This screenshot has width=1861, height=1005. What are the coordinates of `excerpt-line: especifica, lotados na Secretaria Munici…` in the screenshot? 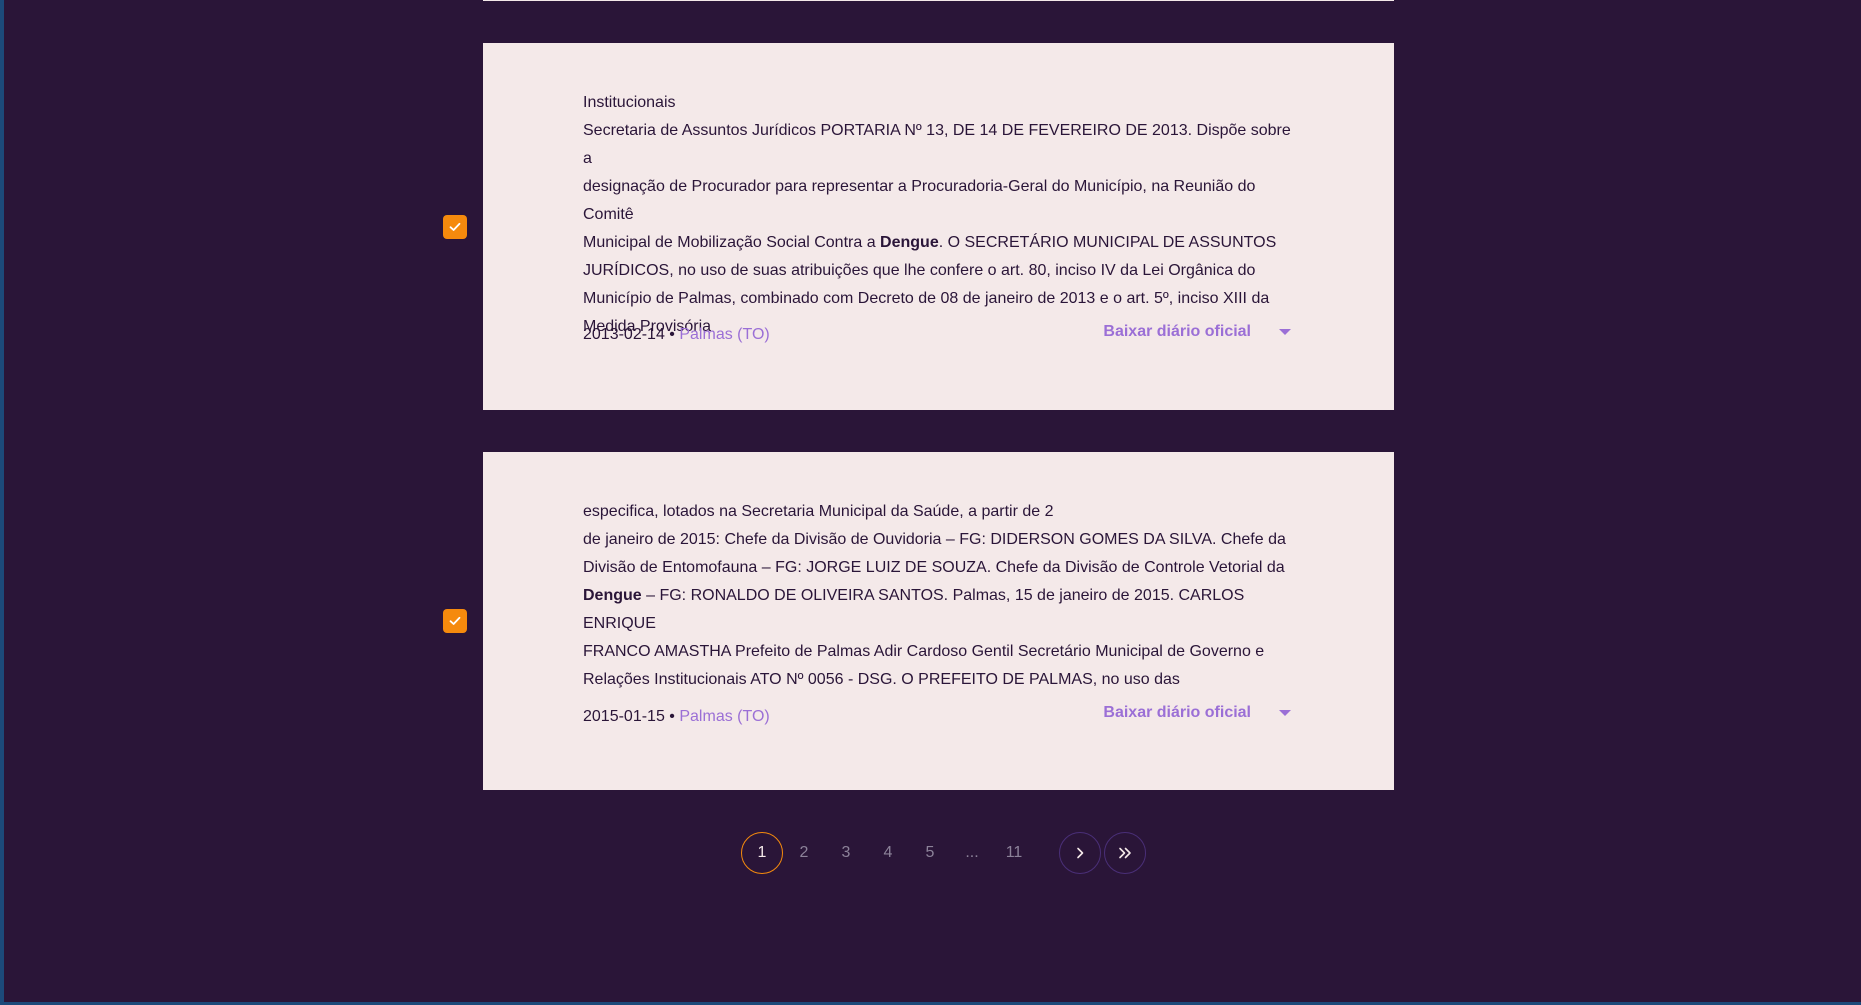 It's located at (818, 511).